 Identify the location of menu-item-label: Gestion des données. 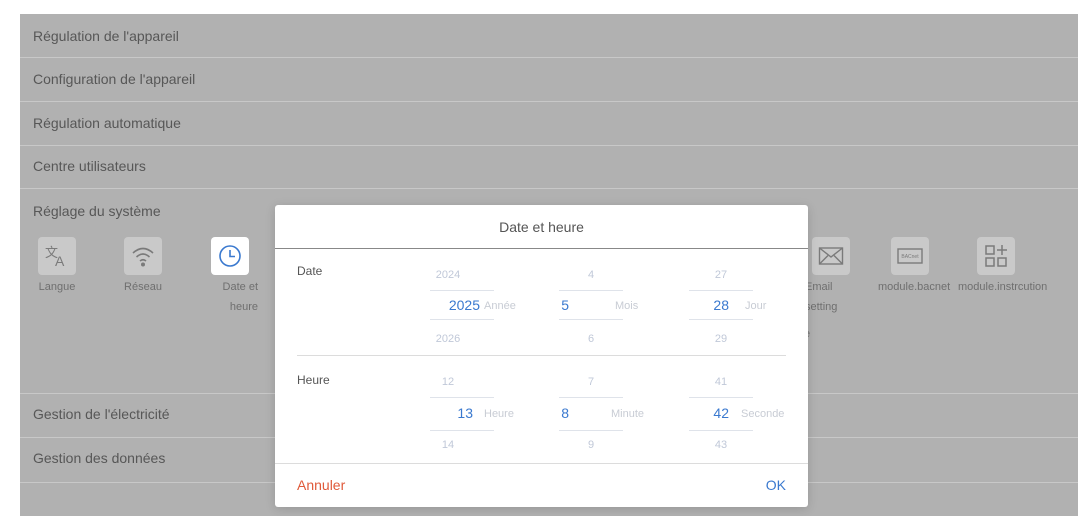
(99, 458).